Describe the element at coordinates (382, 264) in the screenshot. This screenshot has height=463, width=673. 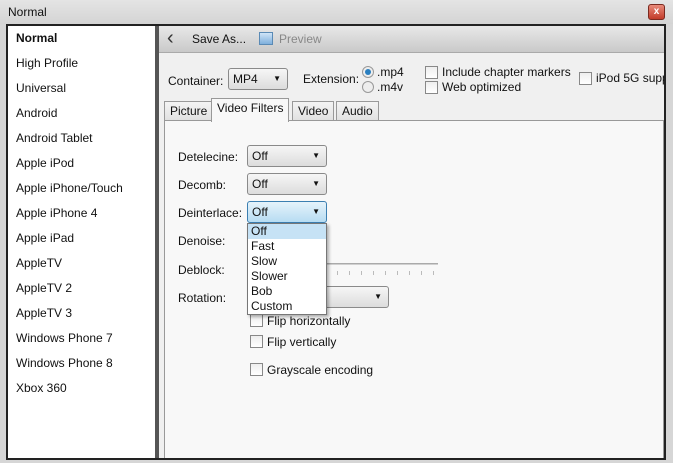
I see `deblock-slider` at that location.